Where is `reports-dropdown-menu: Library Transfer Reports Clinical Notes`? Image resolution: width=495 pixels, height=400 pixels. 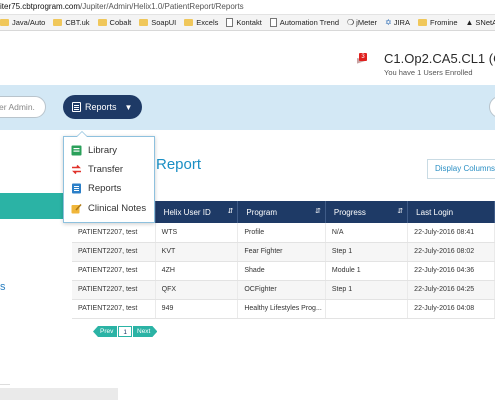 reports-dropdown-menu: Library Transfer Reports Clinical Notes is located at coordinates (109, 177).